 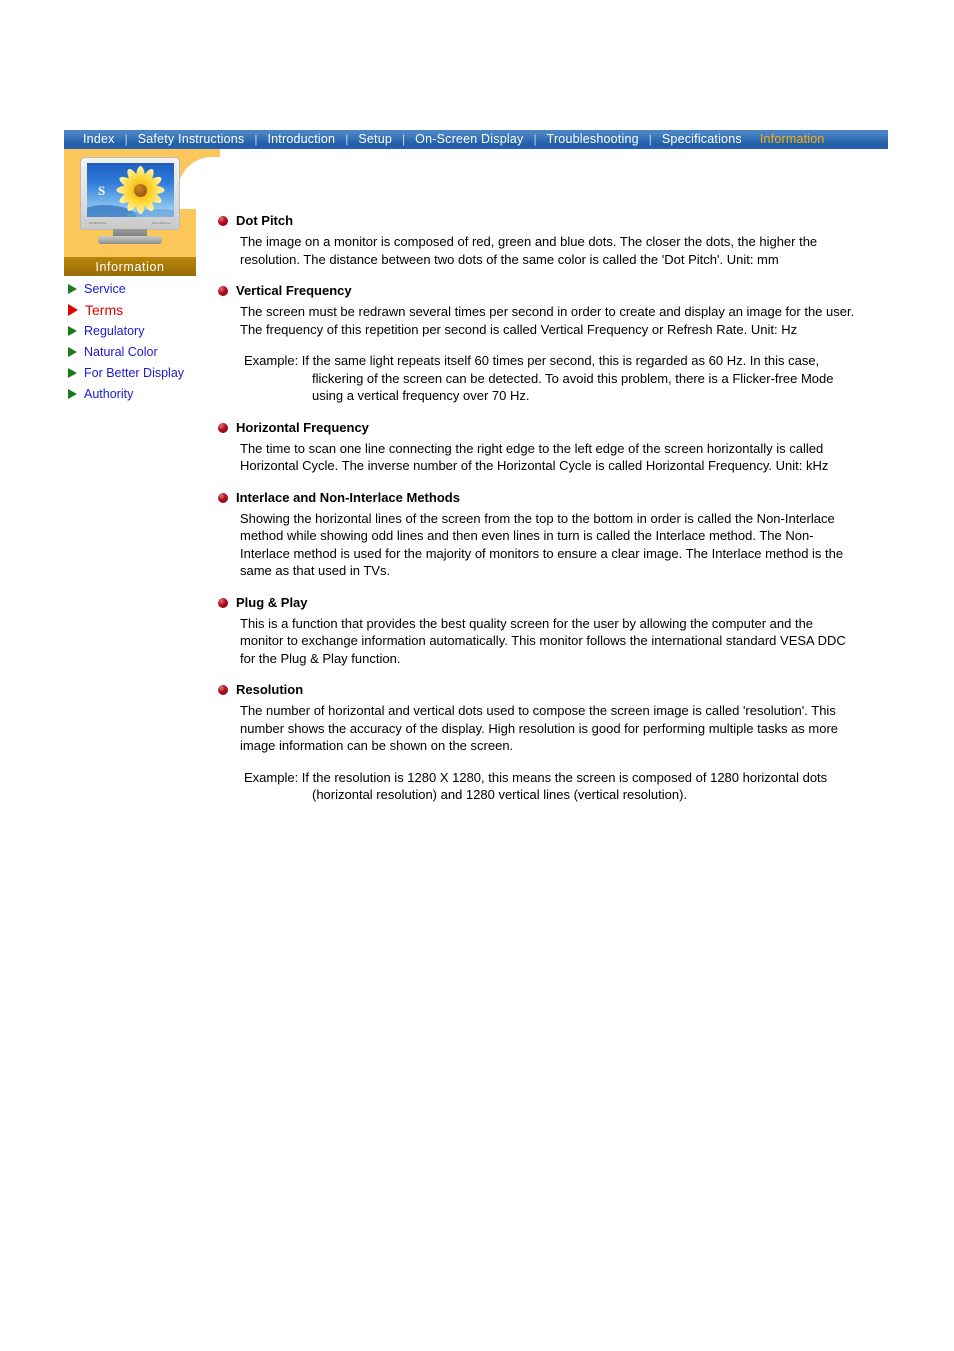 What do you see at coordinates (99, 139) in the screenshot?
I see `nav-item-index: Index` at bounding box center [99, 139].